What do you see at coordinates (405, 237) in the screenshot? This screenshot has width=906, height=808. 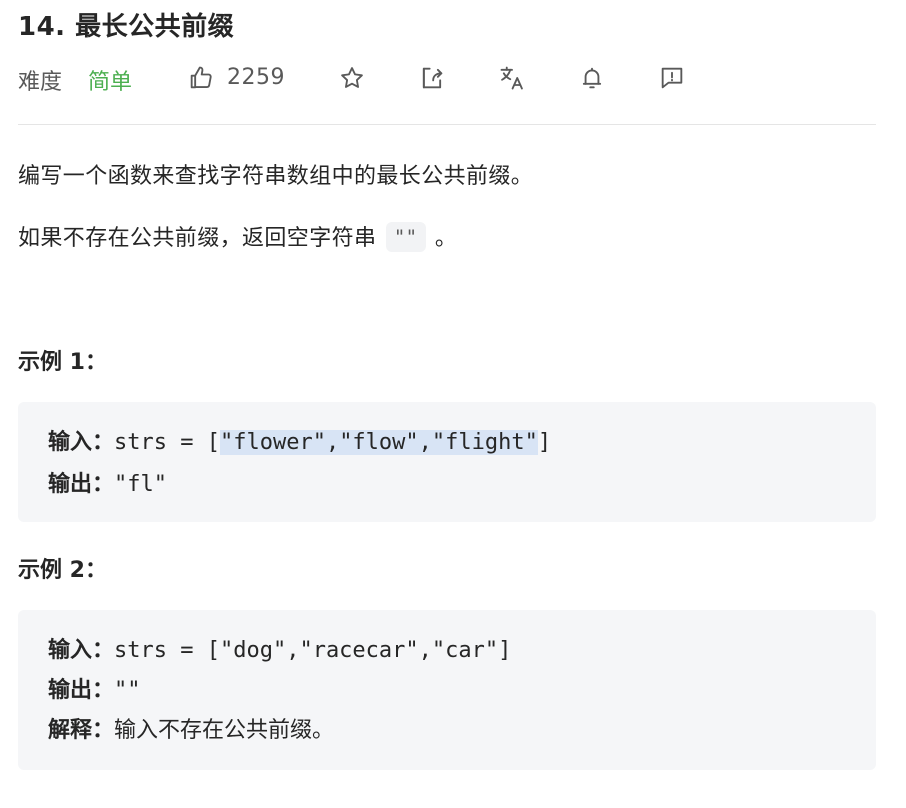 I see `inline-code: ""` at bounding box center [405, 237].